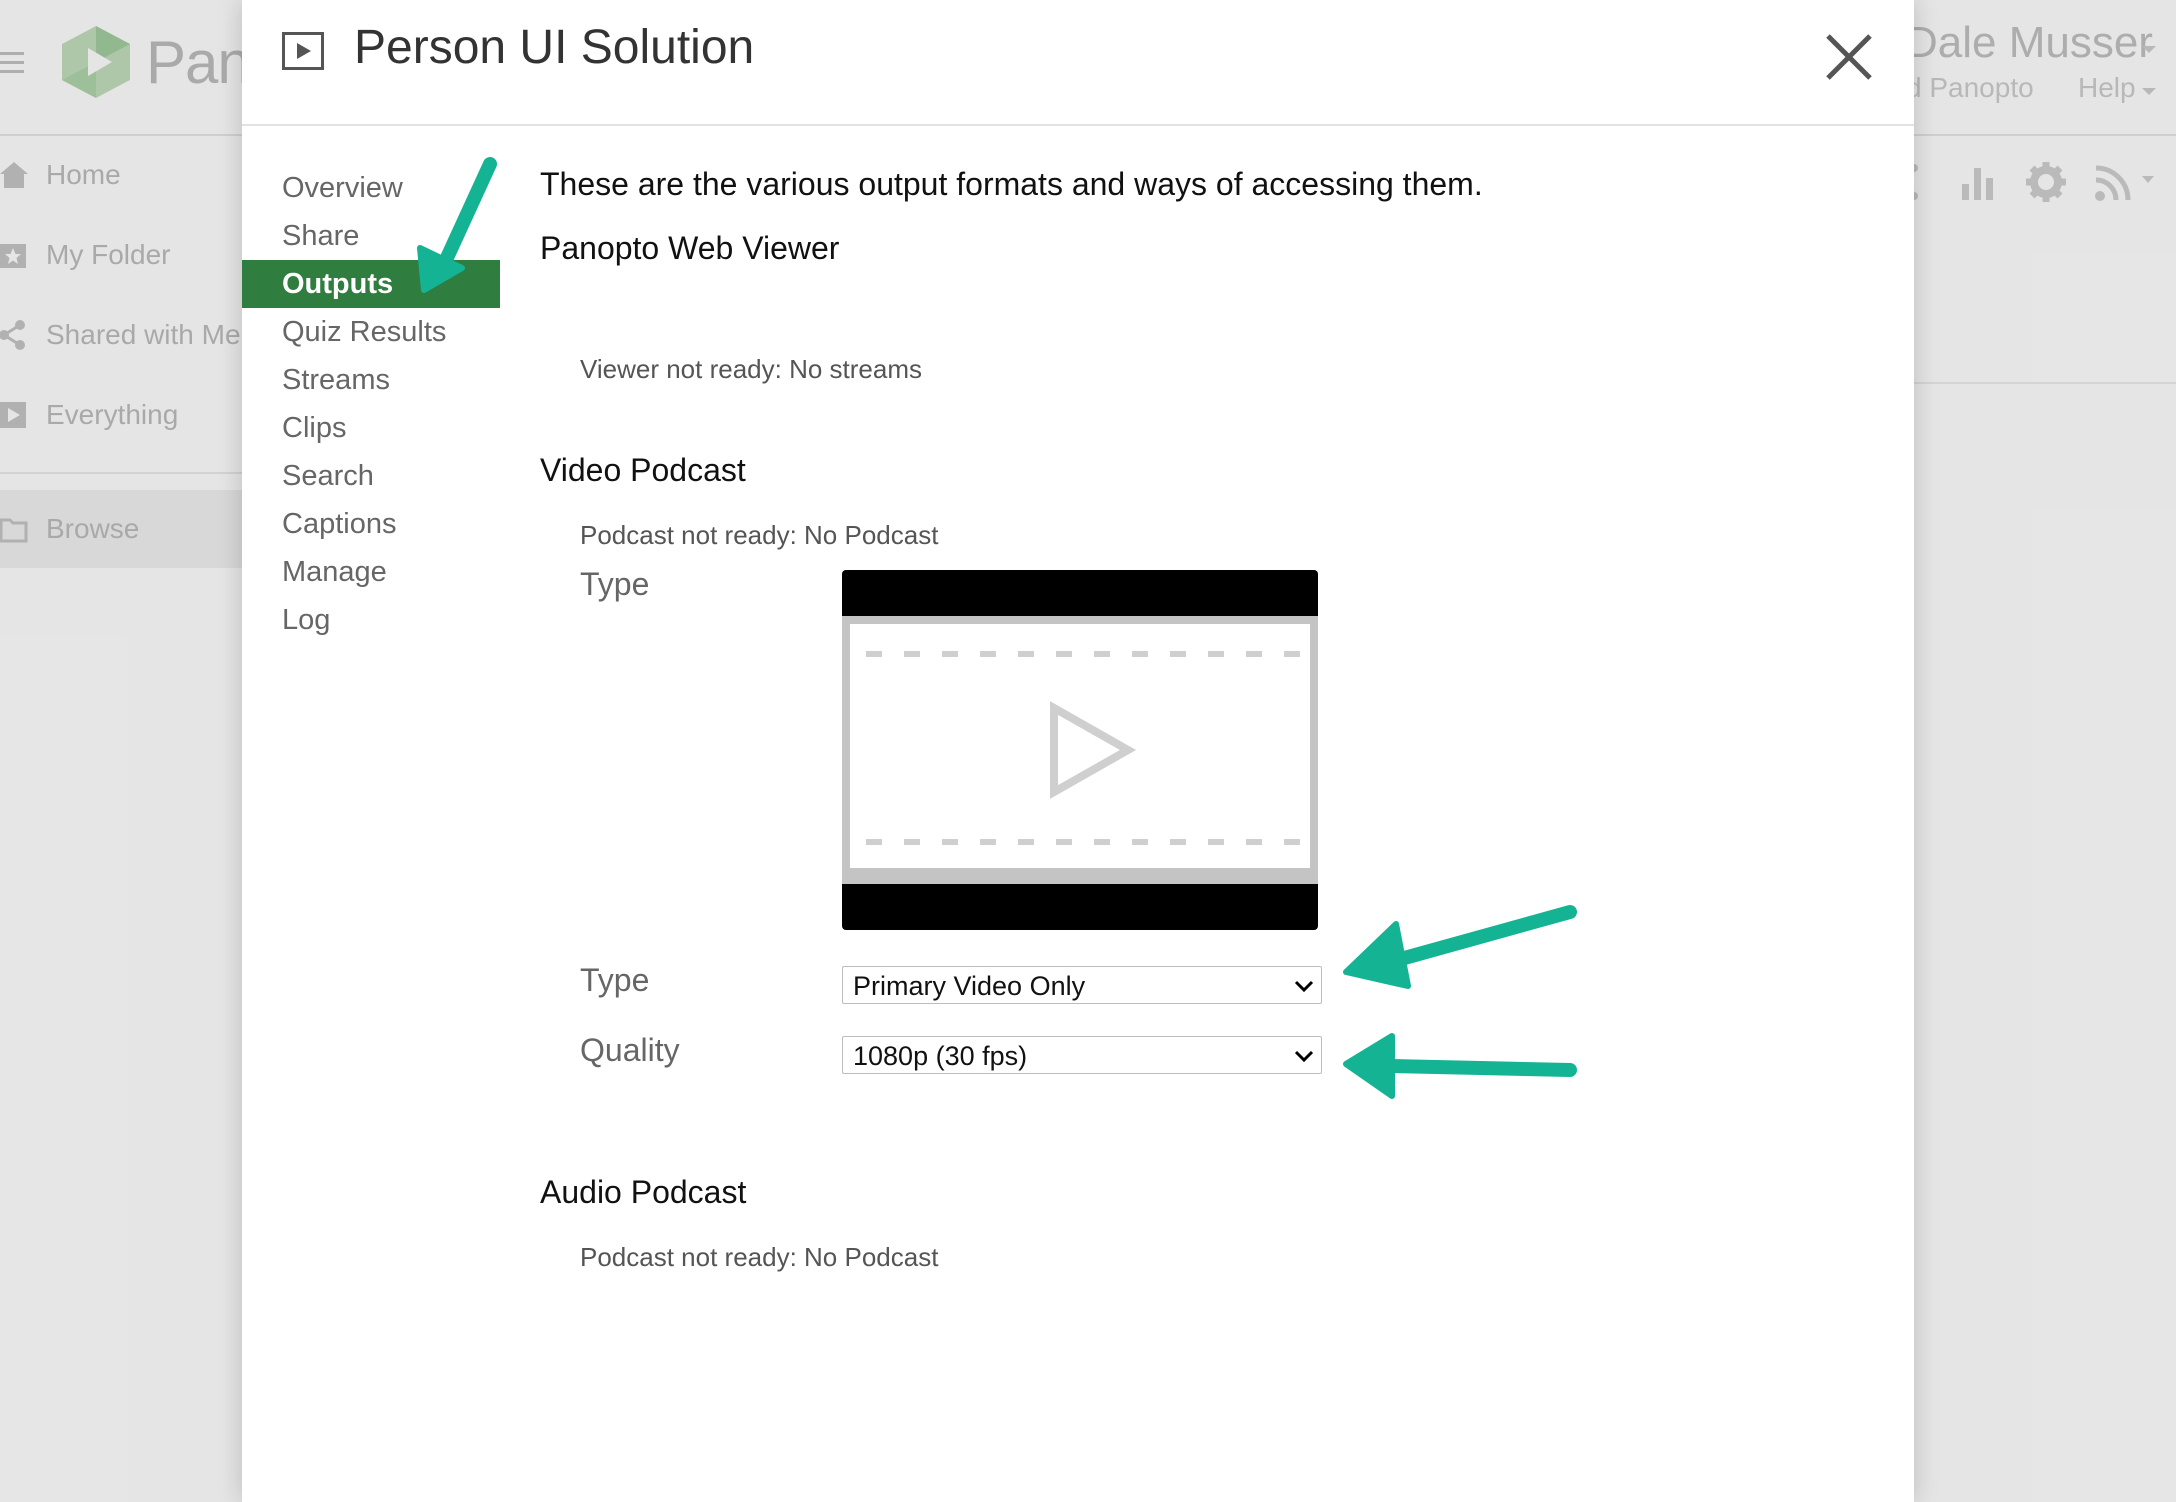 This screenshot has width=2176, height=1502. Describe the element at coordinates (1082, 1055) in the screenshot. I see `quality-select: 1080p (30 fps)` at that location.